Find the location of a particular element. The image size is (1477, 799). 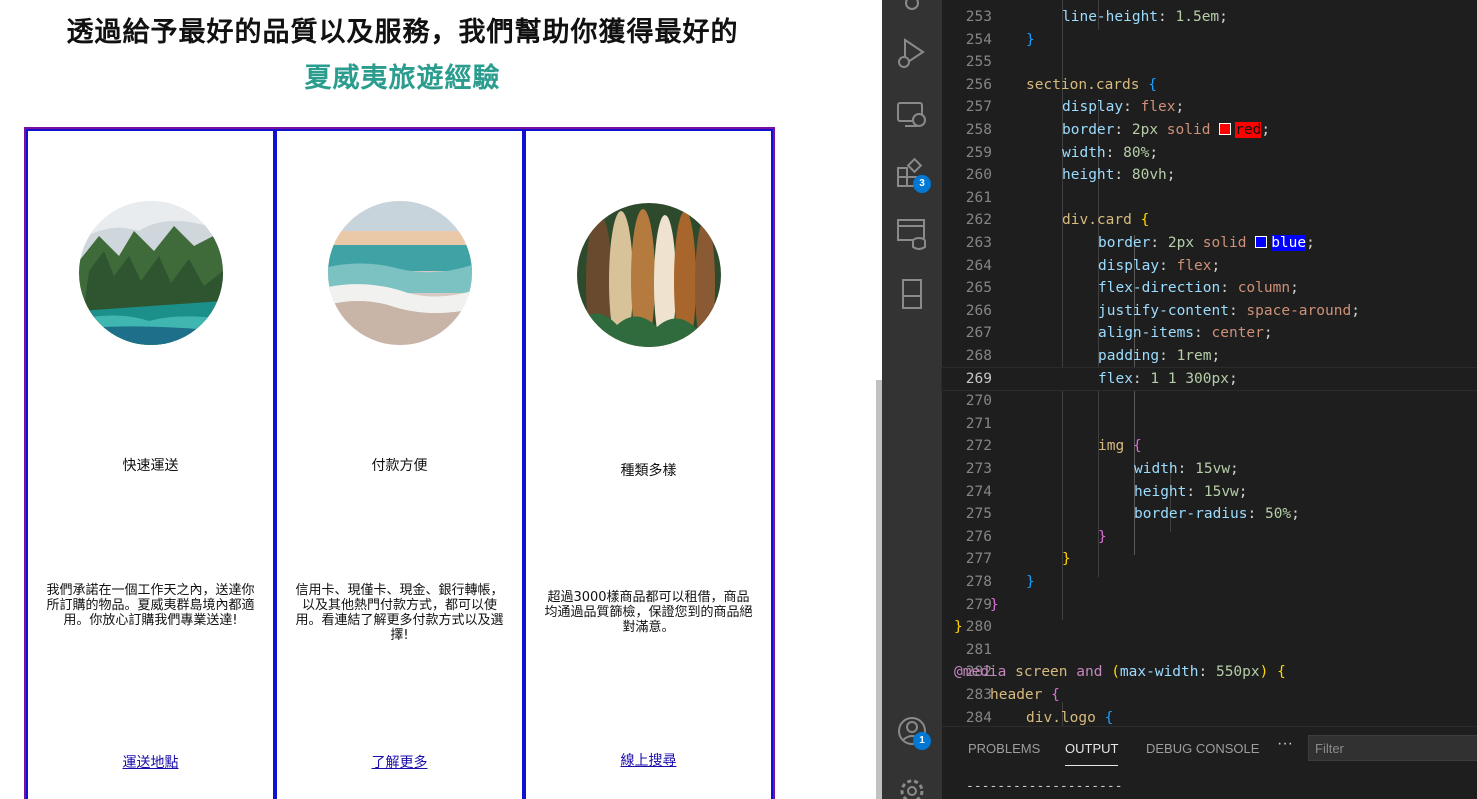

code-text: height: 15vw; is located at coordinates (1191, 491).